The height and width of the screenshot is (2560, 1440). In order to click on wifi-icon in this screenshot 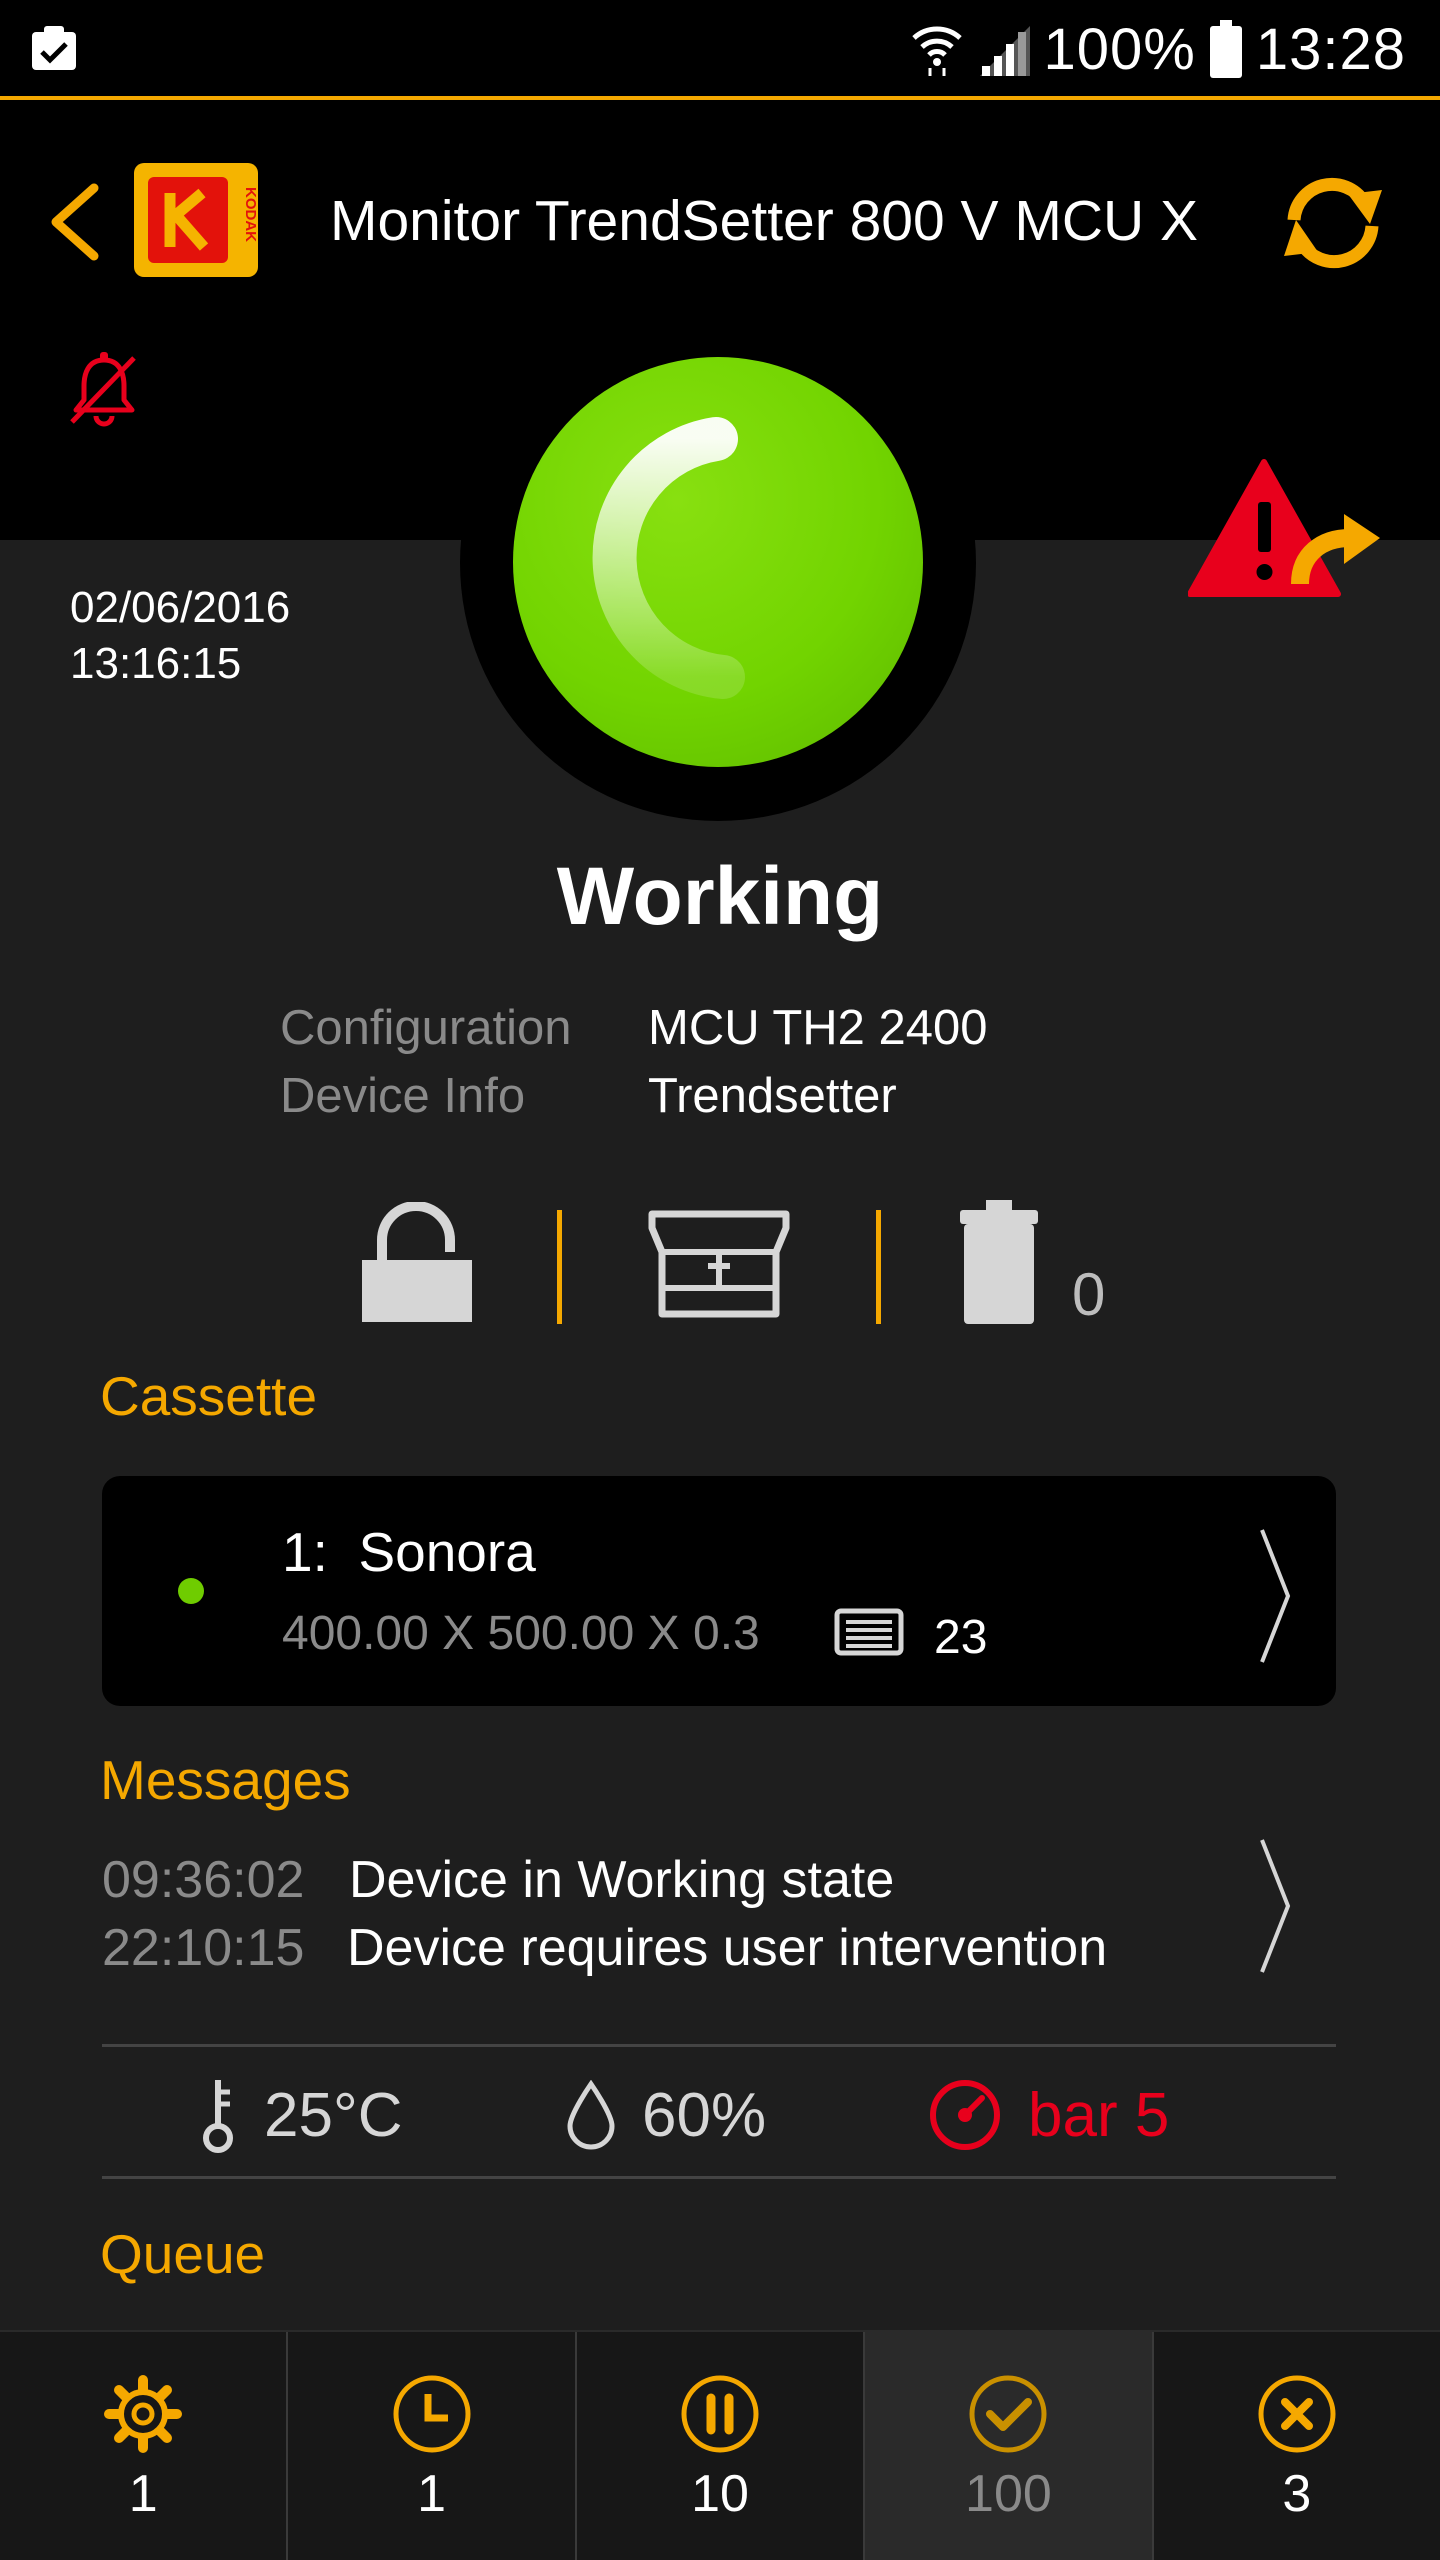, I will do `click(936, 51)`.